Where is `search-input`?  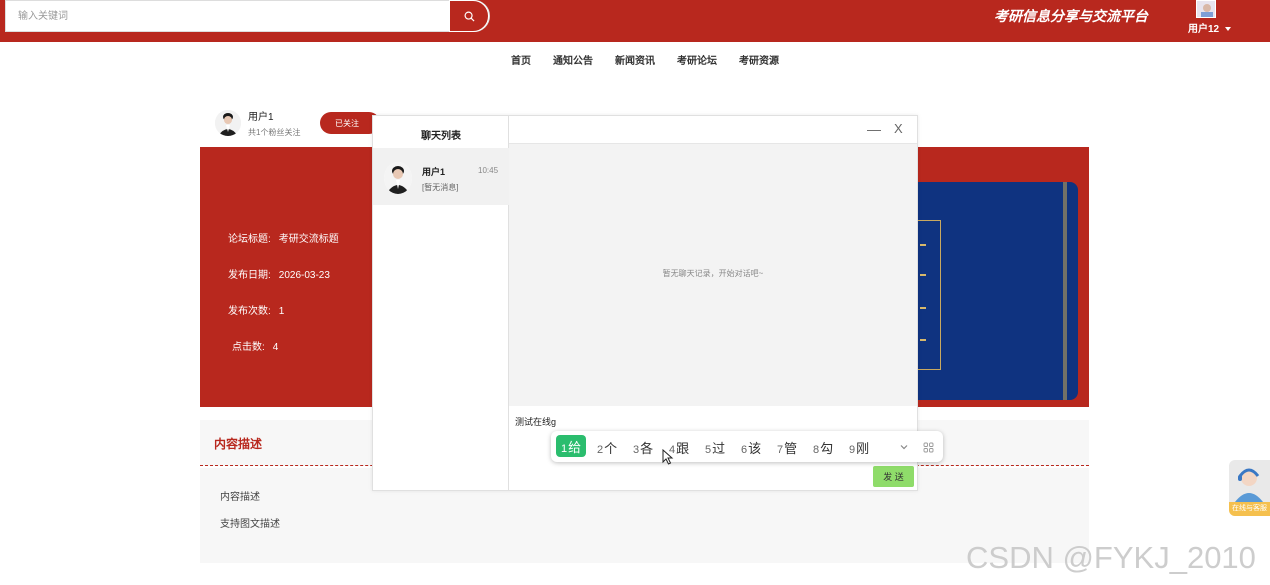
search-input is located at coordinates (228, 16).